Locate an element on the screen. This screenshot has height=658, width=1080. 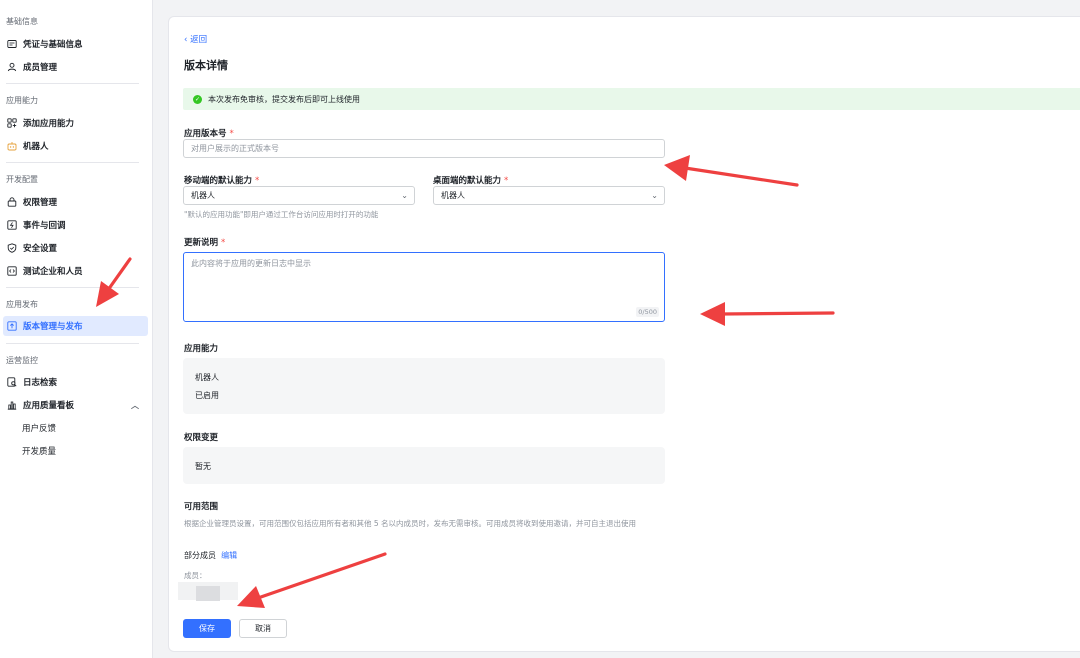
edit-scope-link: 编辑 is located at coordinates (229, 555).